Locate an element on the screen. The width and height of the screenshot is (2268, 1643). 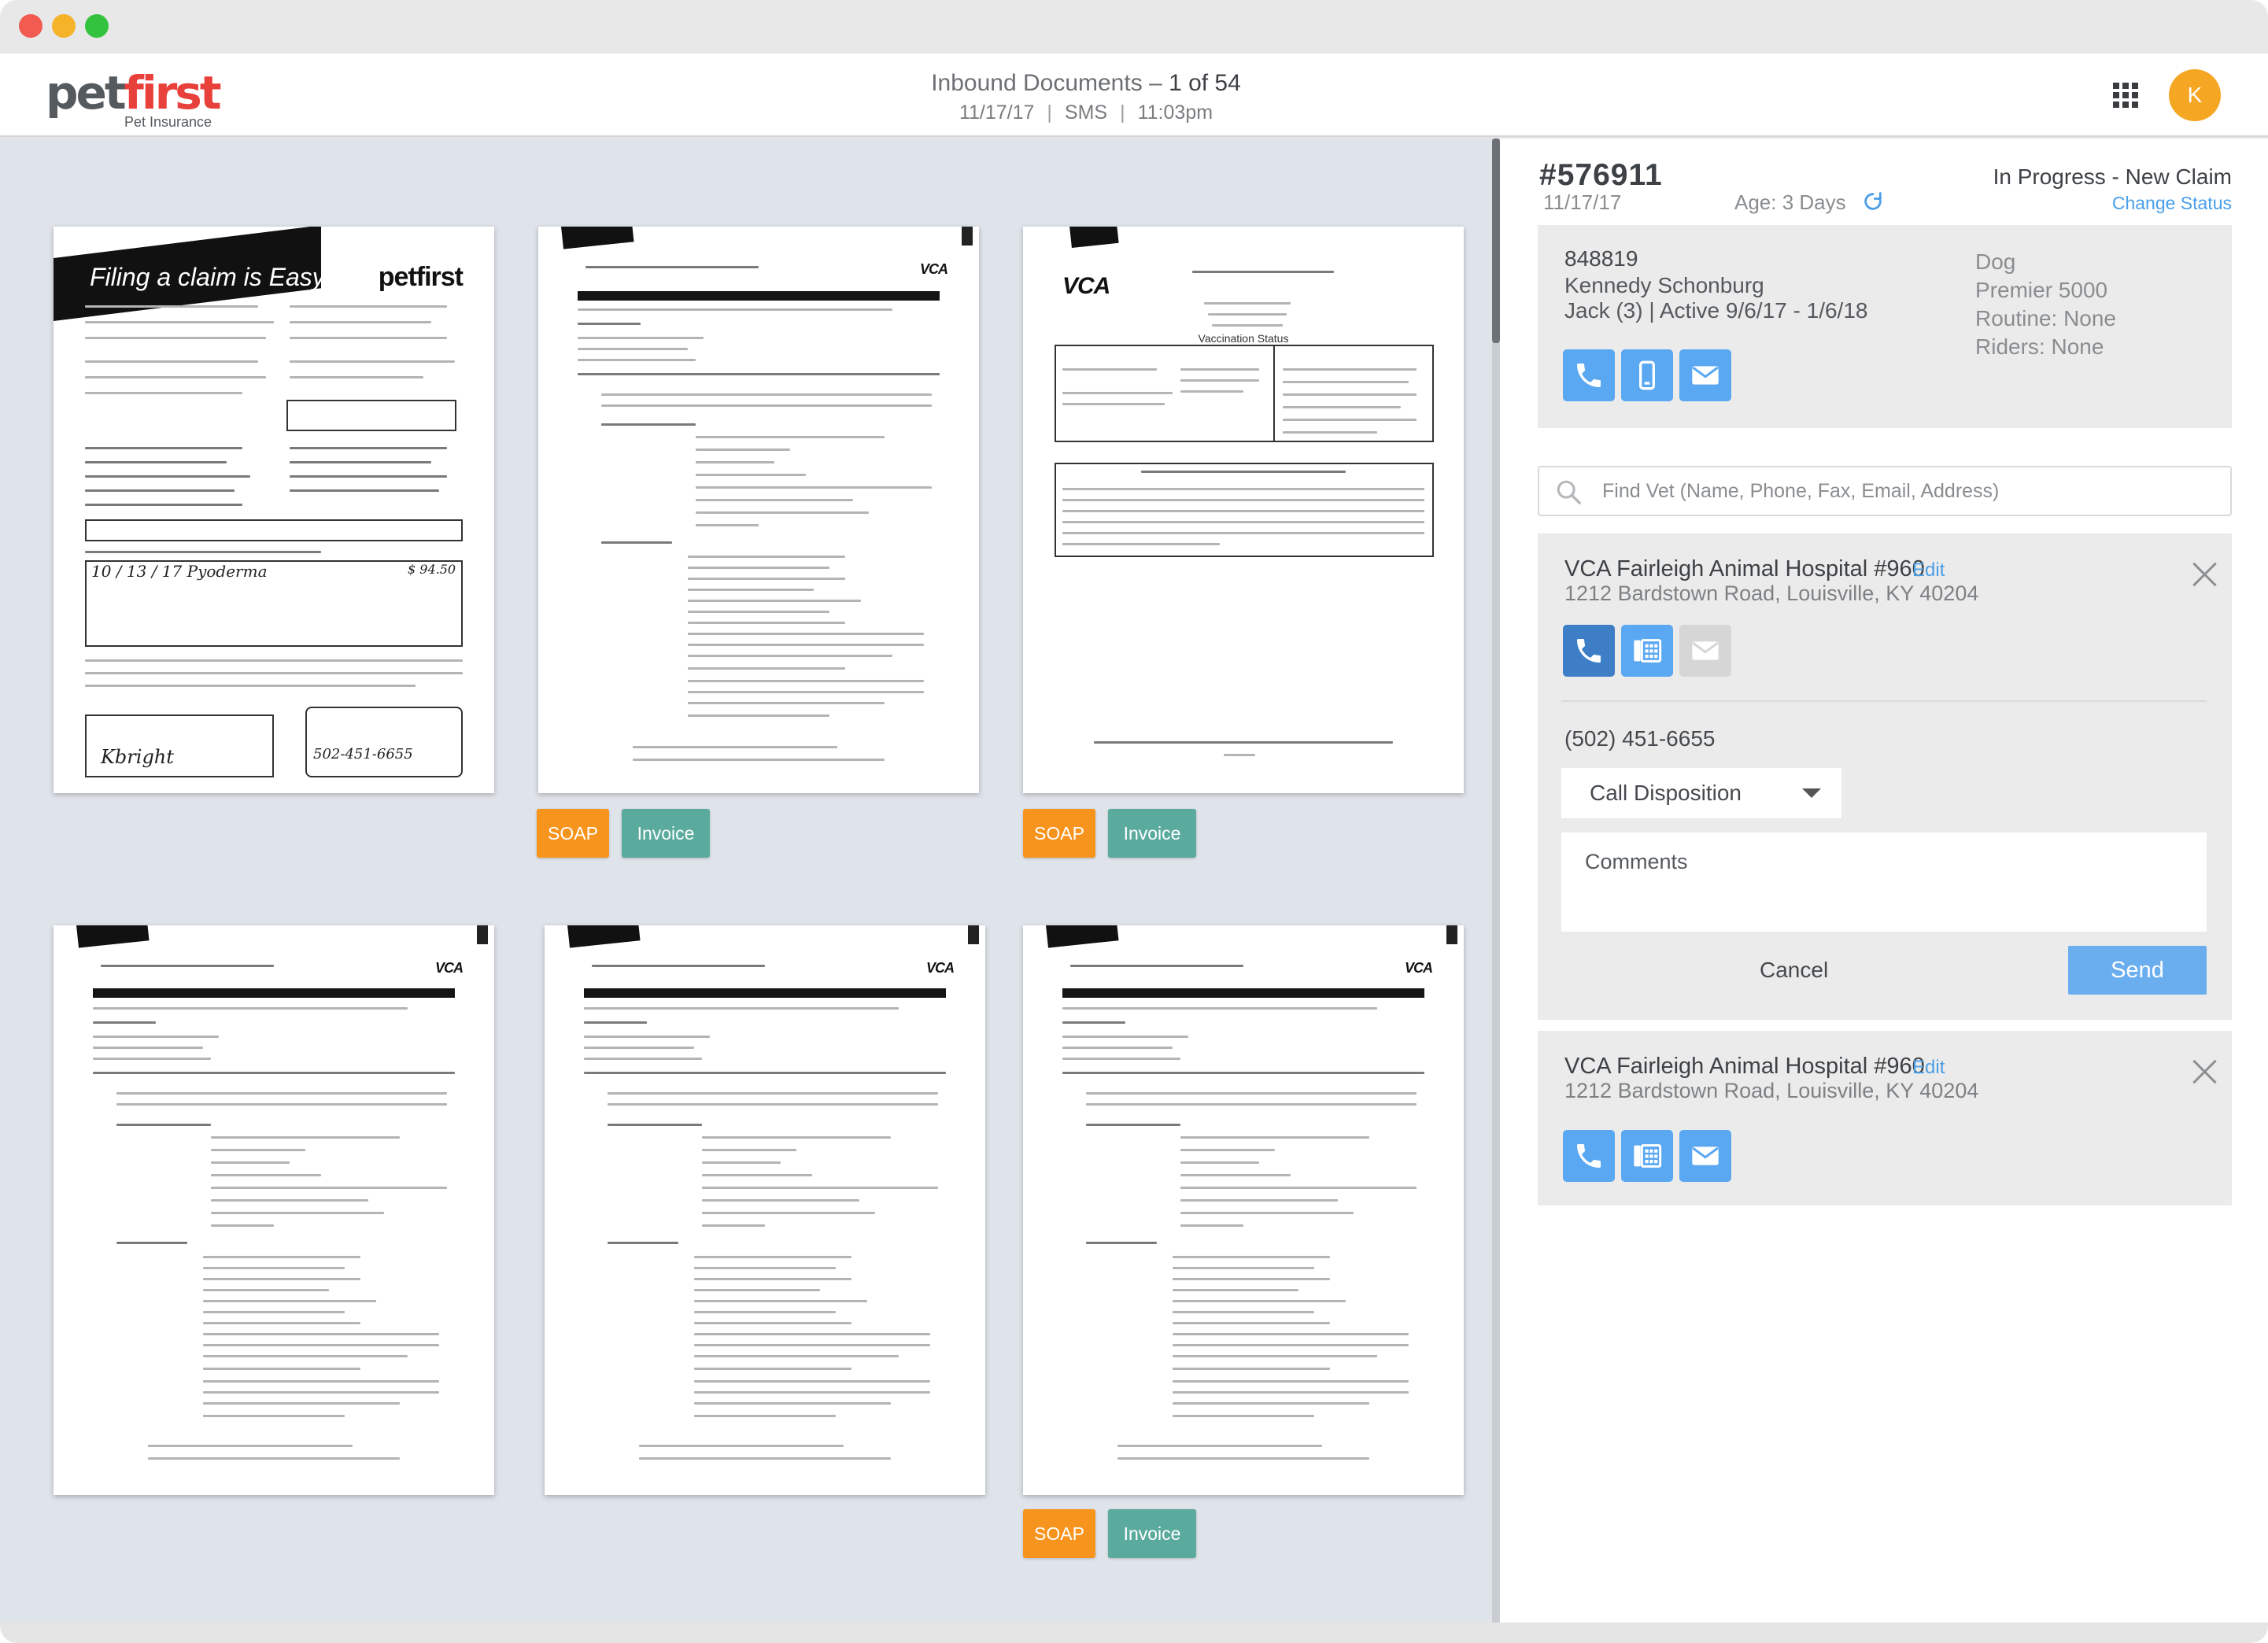
call-disposition-select: Call Disposition is located at coordinates (1701, 793).